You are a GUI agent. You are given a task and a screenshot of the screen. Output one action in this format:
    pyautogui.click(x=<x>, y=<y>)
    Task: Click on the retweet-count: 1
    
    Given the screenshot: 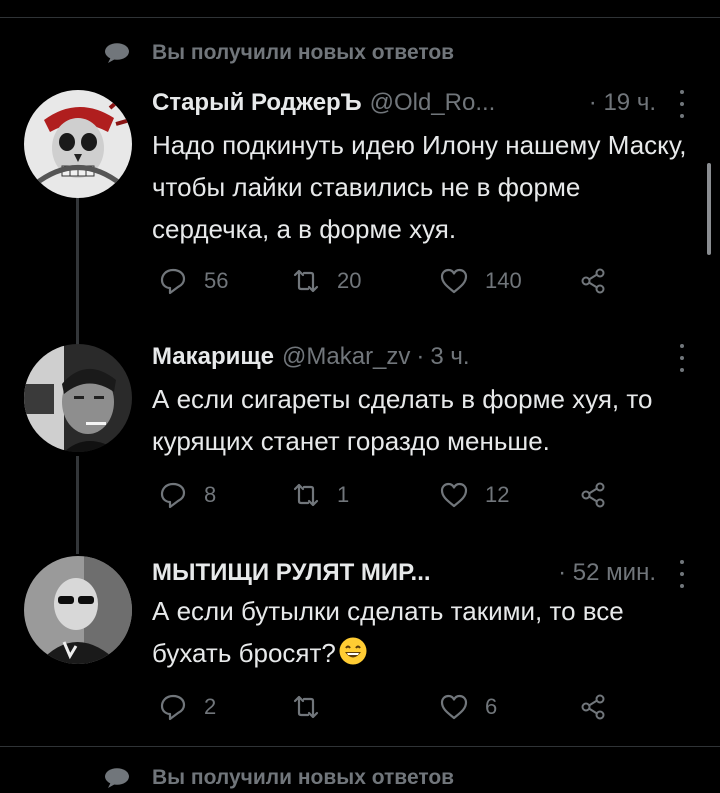 What is the action you would take?
    pyautogui.click(x=343, y=494)
    